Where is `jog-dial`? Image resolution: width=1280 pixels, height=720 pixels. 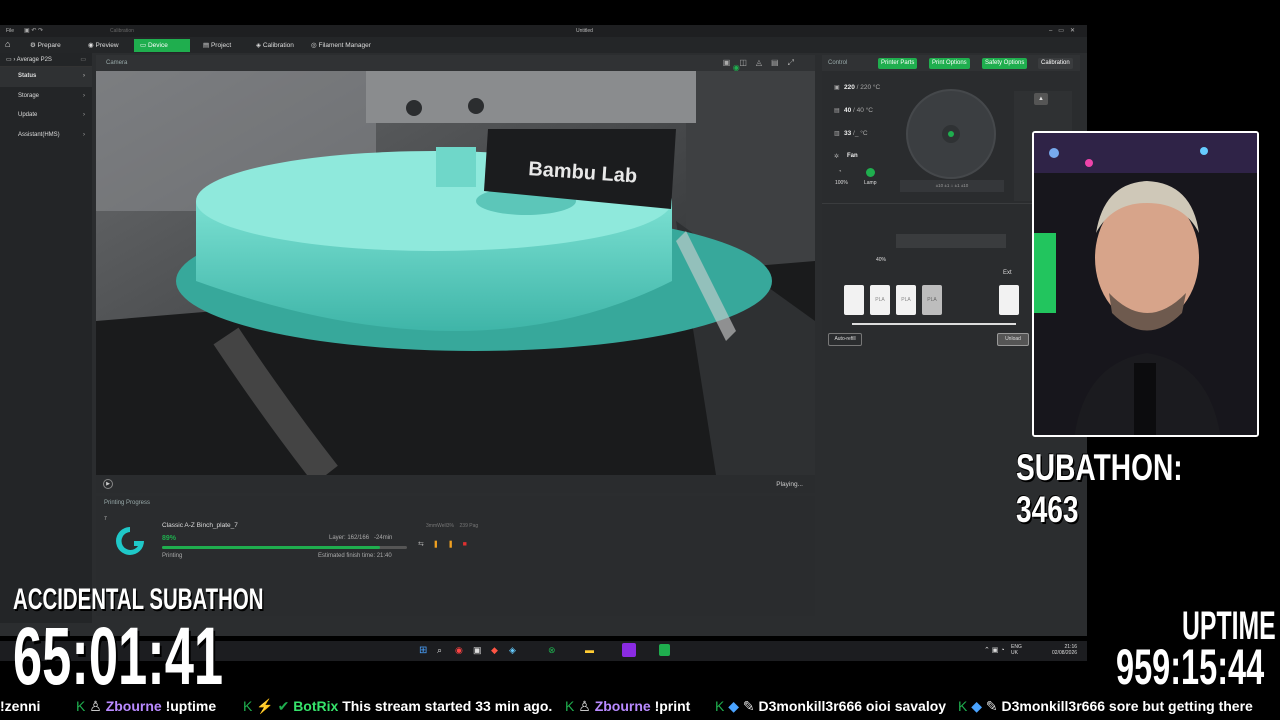
jog-dial is located at coordinates (951, 134).